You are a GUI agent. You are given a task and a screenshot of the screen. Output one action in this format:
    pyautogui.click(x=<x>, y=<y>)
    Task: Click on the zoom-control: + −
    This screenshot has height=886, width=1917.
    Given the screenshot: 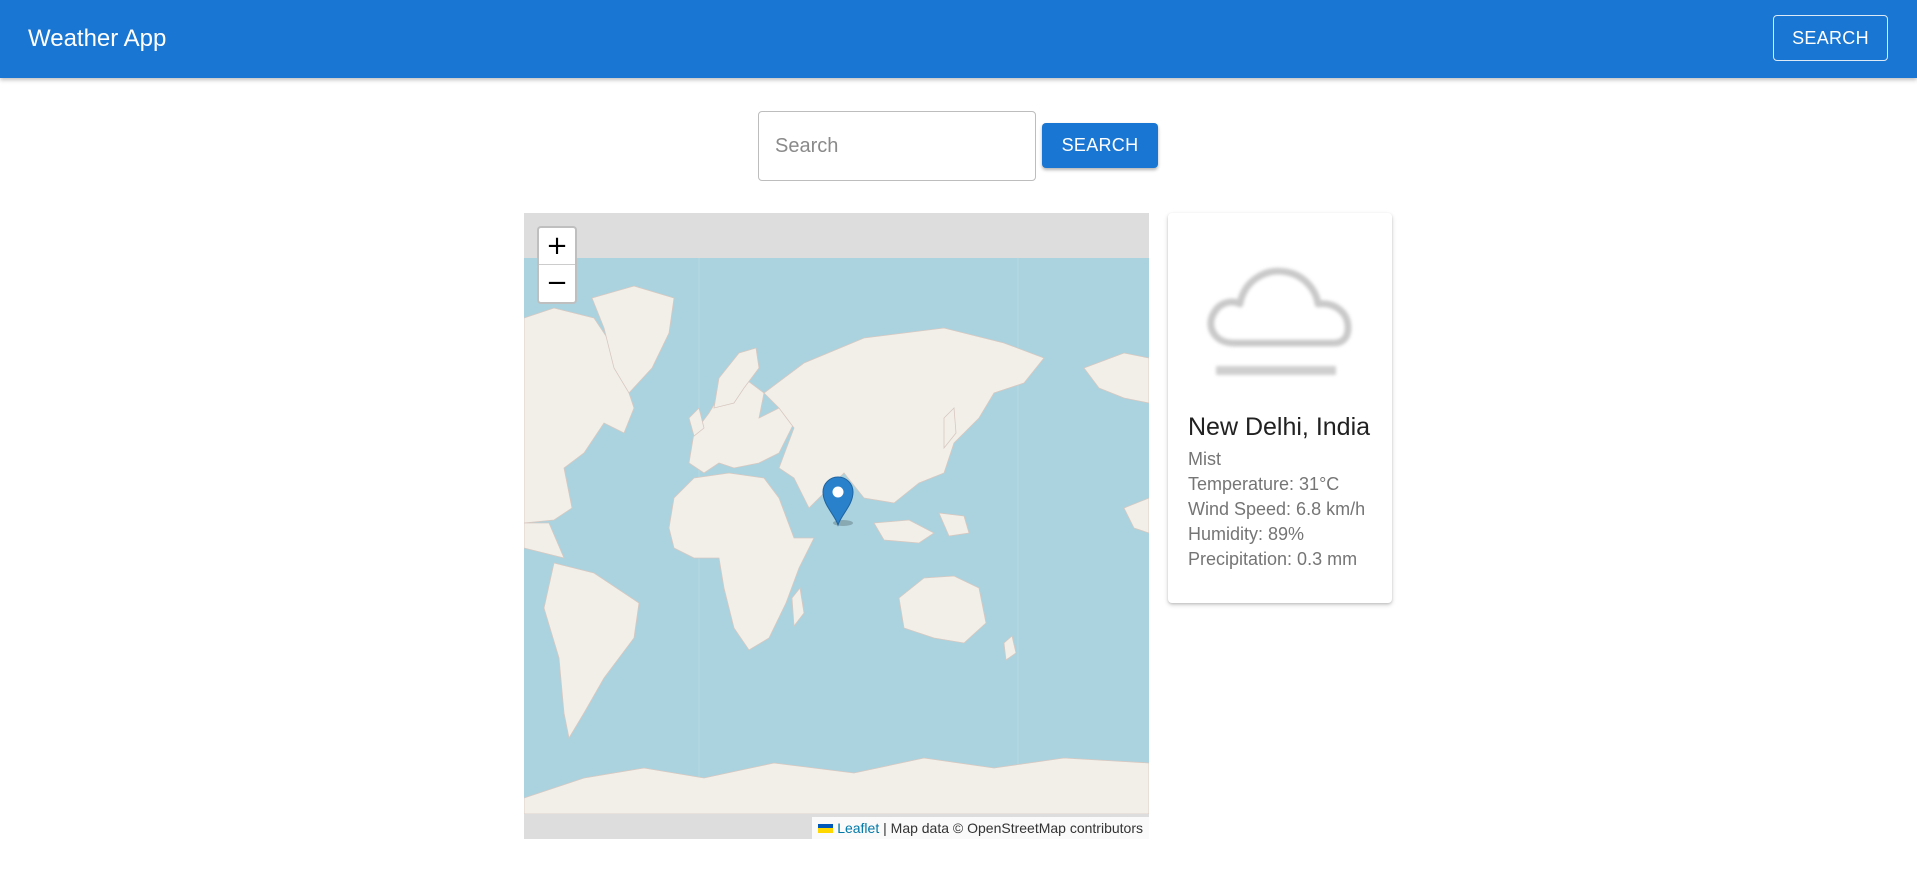 What is the action you would take?
    pyautogui.click(x=557, y=265)
    